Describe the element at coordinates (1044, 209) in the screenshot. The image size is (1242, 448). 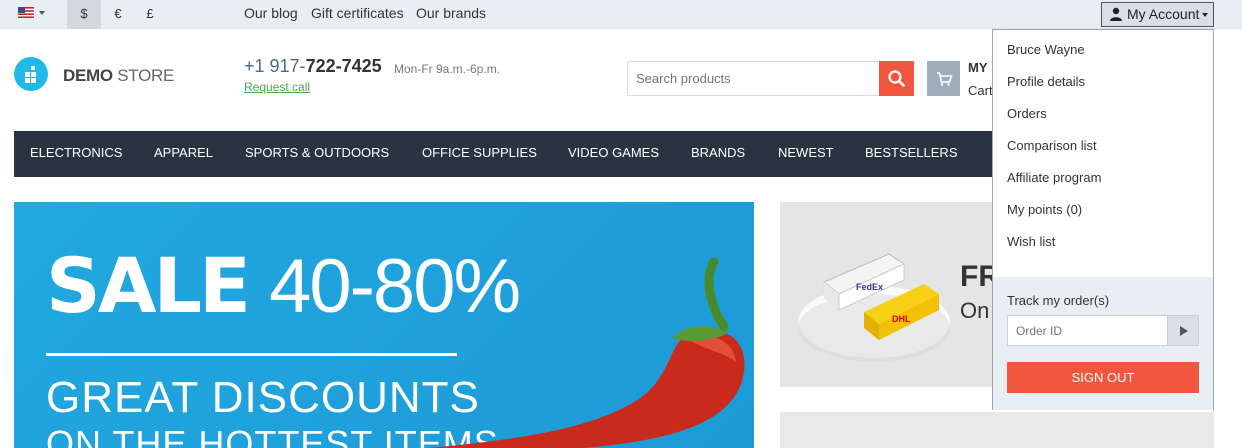
I see `menu-my-points: My points (0)` at that location.